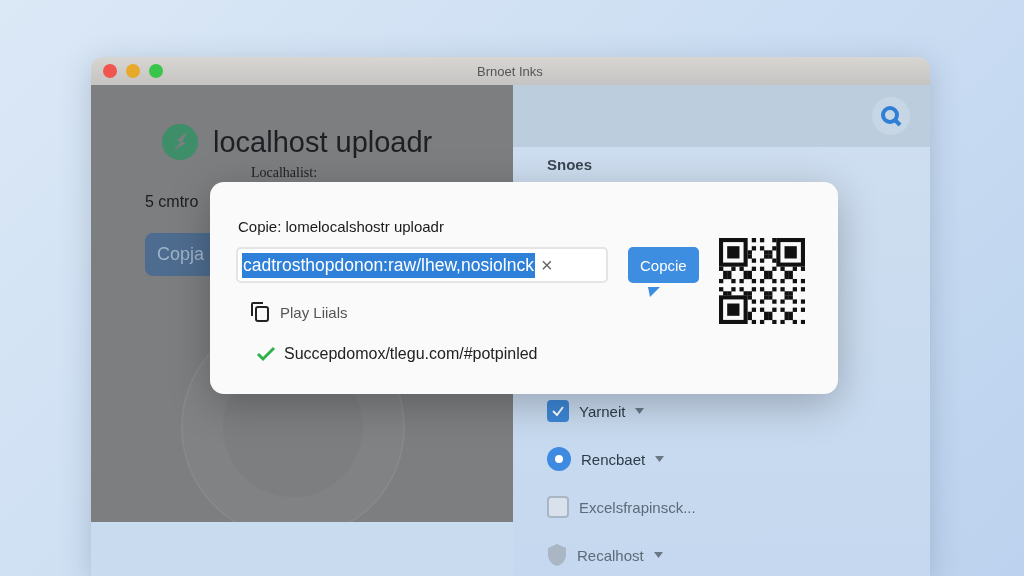 The width and height of the screenshot is (1024, 576). What do you see at coordinates (546, 265) in the screenshot?
I see `clear-button: ×` at bounding box center [546, 265].